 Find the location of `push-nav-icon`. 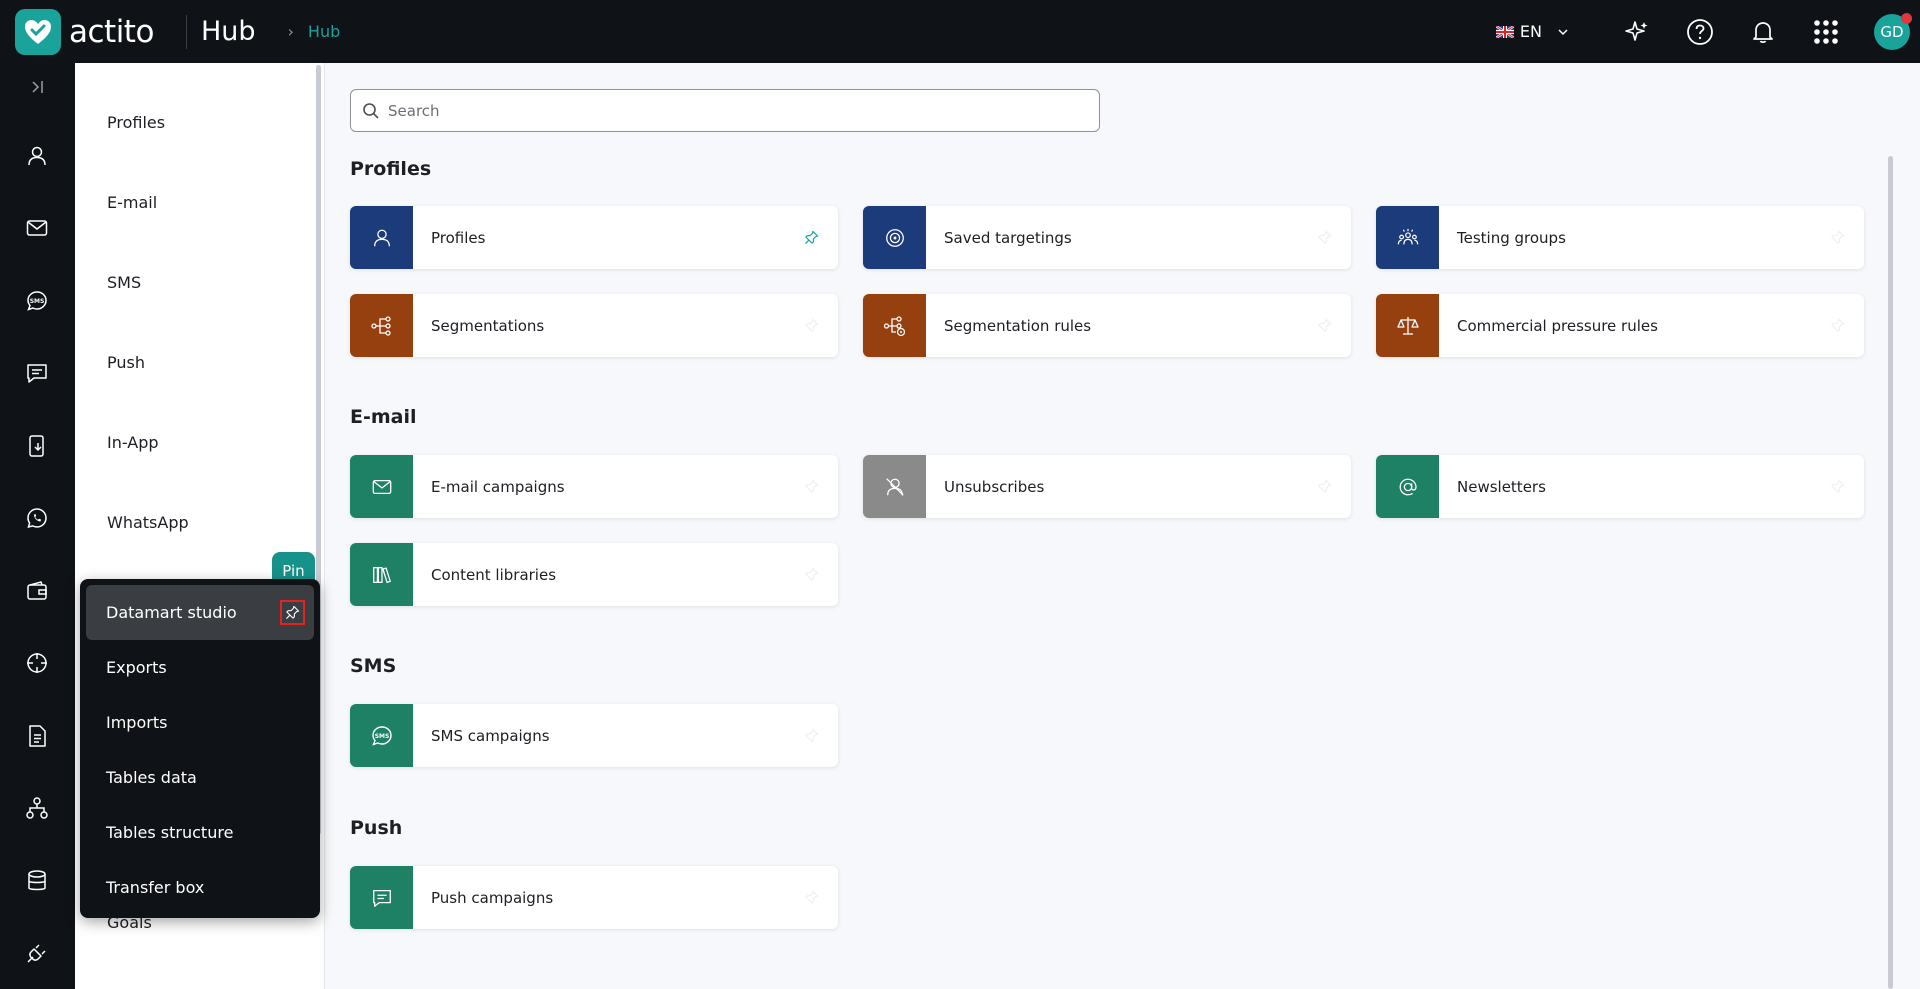

push-nav-icon is located at coordinates (37, 373).